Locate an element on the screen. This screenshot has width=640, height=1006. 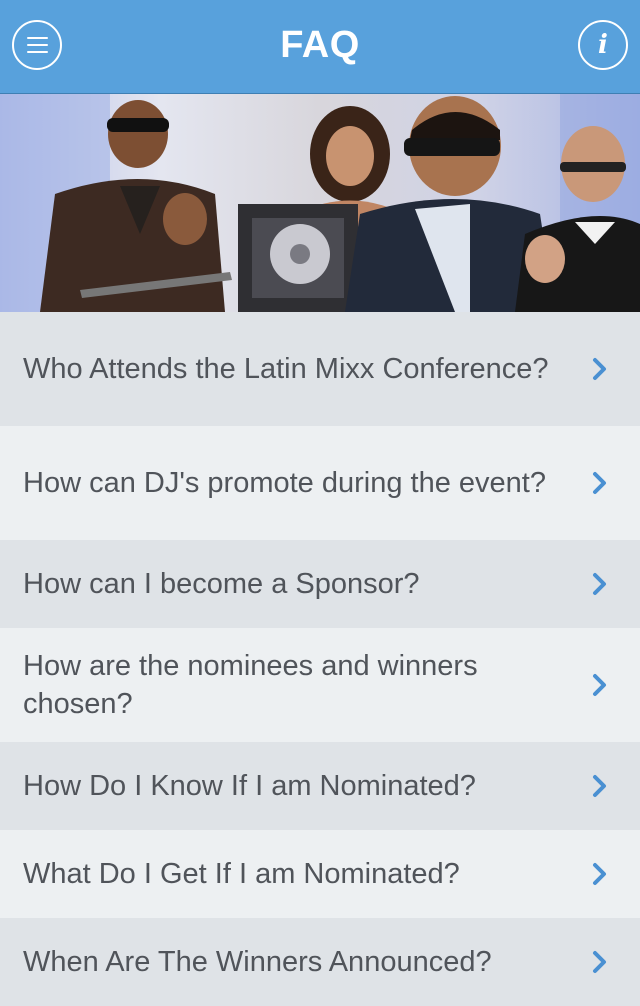
page-title: FAQ is located at coordinates (320, 45).